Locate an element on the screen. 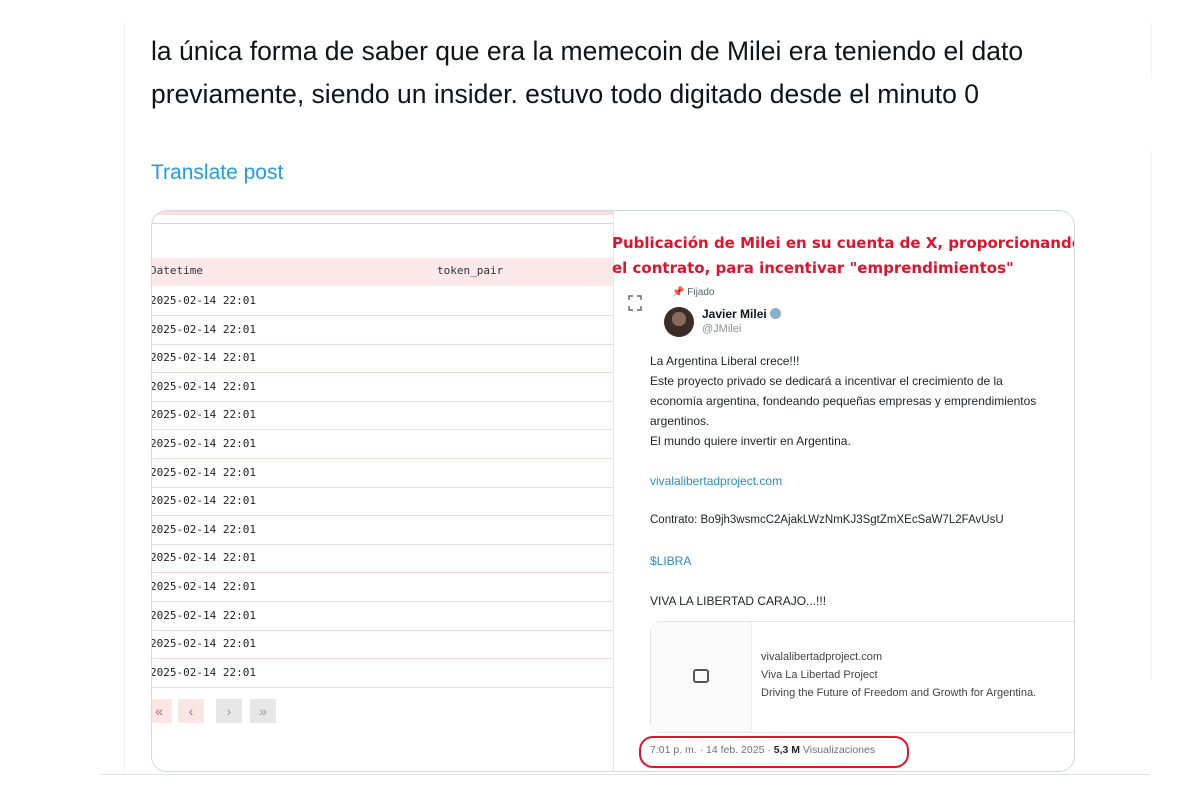  post-line-4: argentinos. is located at coordinates (680, 421).